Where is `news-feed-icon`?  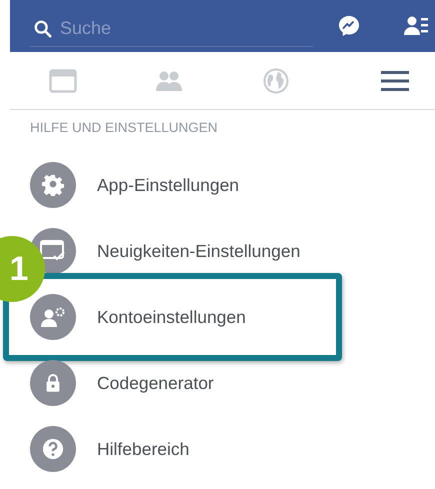
news-feed-icon is located at coordinates (63, 80).